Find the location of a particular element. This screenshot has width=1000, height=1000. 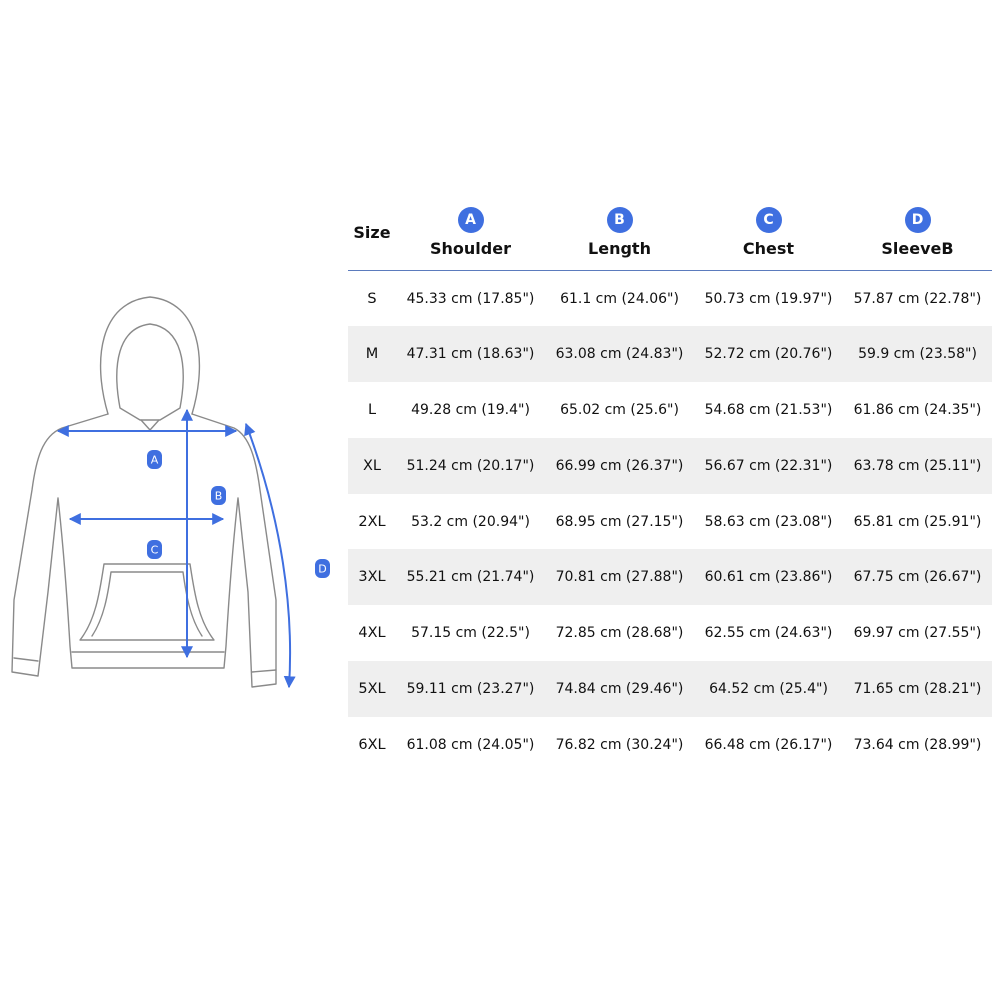

shoulder-cell: 59.11 cm (23.27") is located at coordinates (470, 688).